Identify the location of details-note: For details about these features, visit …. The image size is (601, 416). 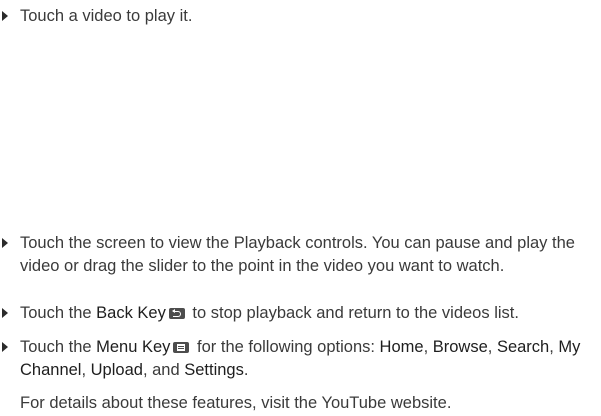
(236, 403).